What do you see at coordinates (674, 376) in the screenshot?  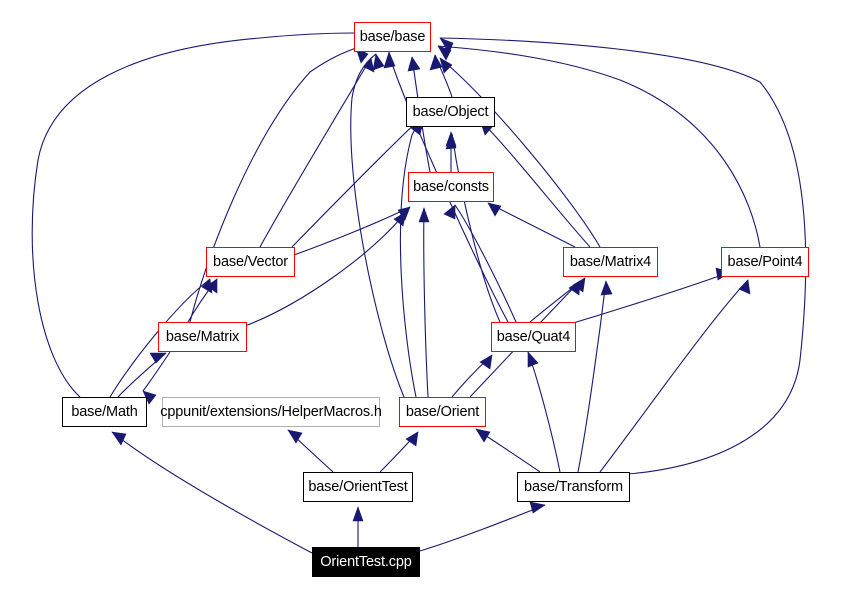 I see `edge-transform-to-point4` at bounding box center [674, 376].